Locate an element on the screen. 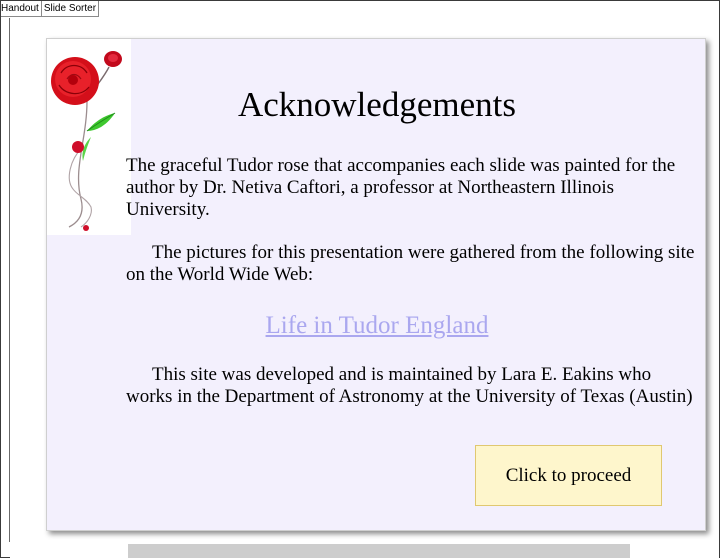 The image size is (722, 560). view-tabs: Handout Slide Sorter is located at coordinates (50, 9).